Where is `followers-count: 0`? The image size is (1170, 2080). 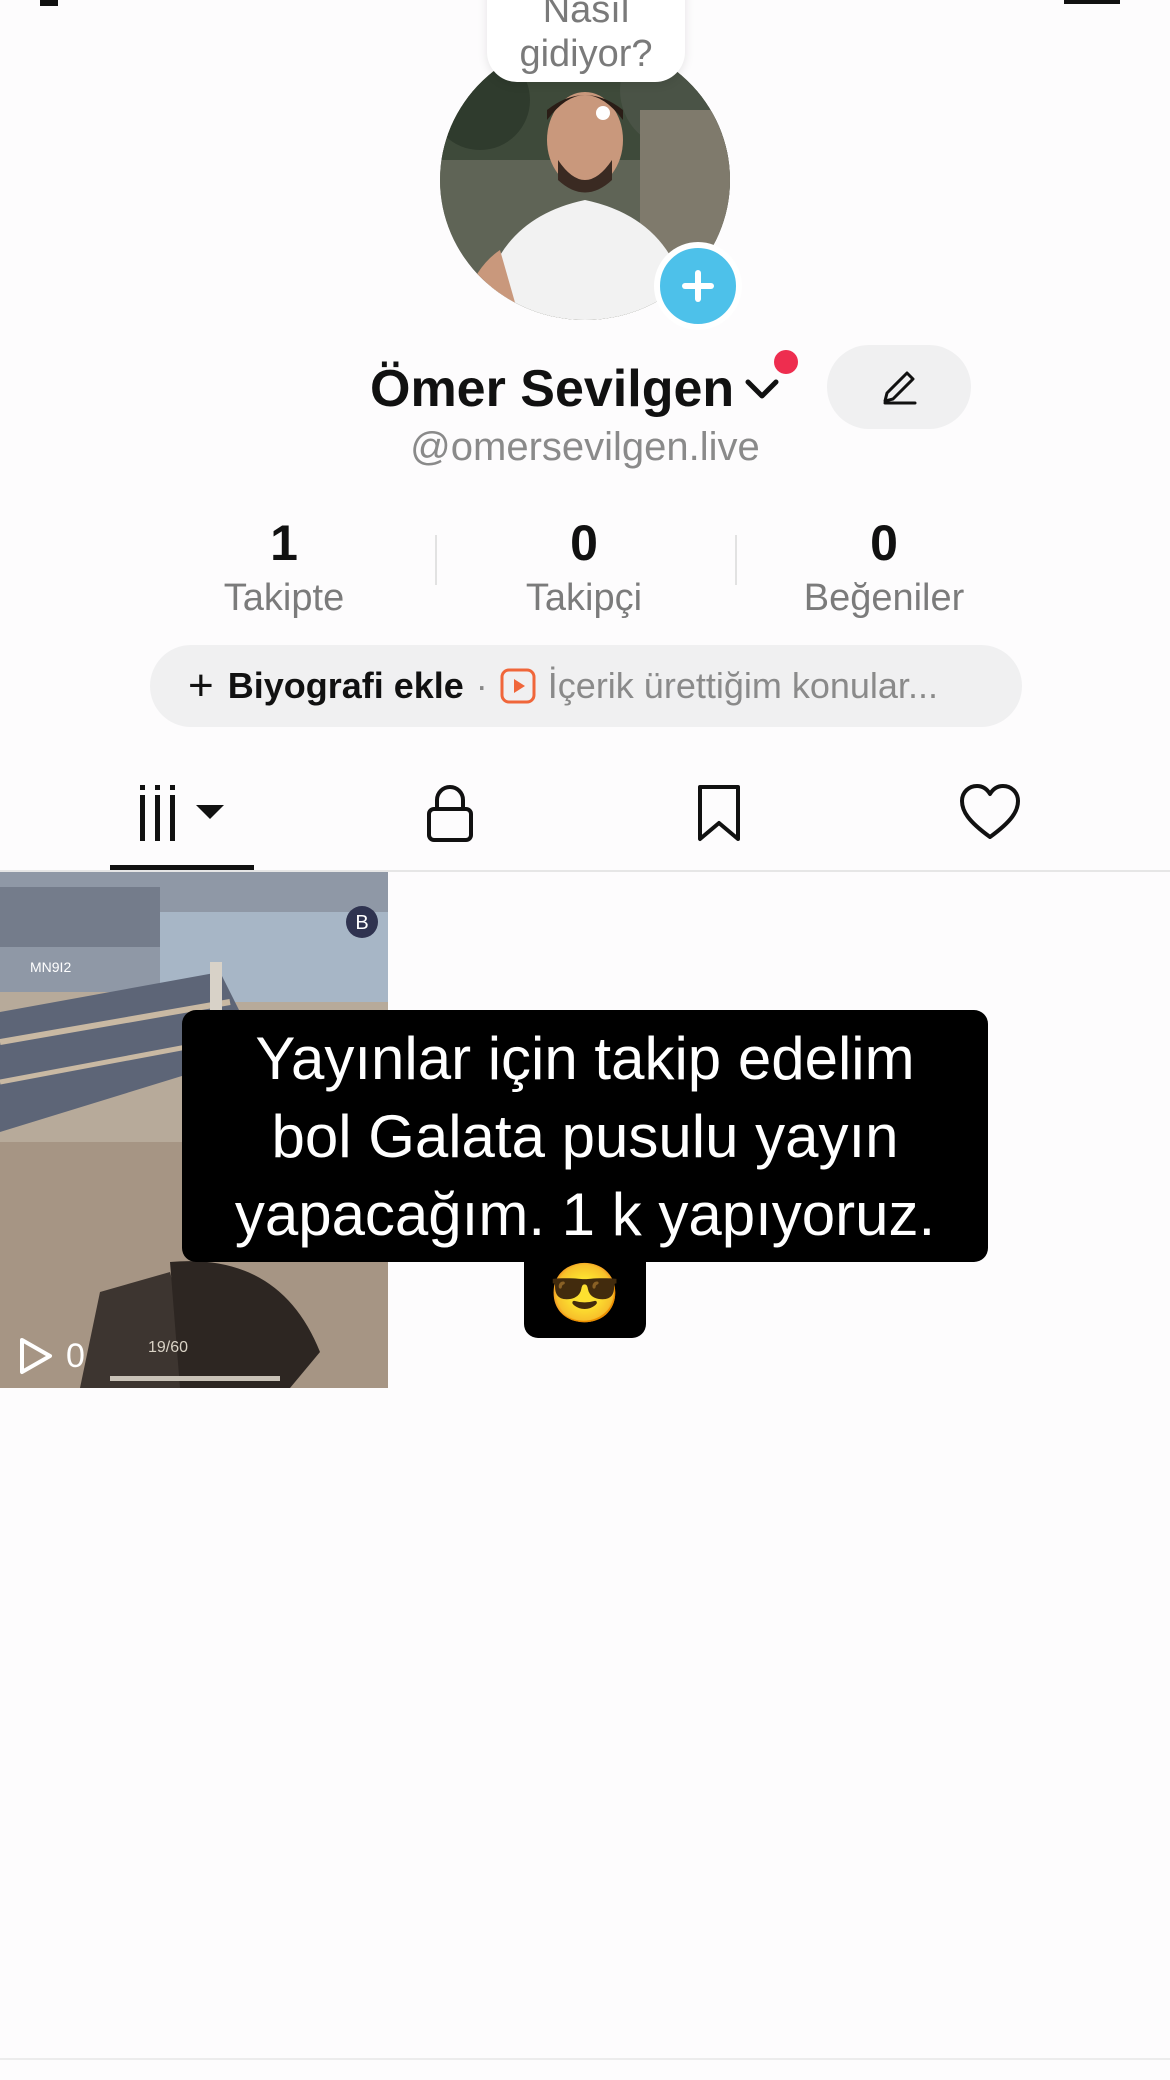 followers-count: 0 is located at coordinates (584, 543).